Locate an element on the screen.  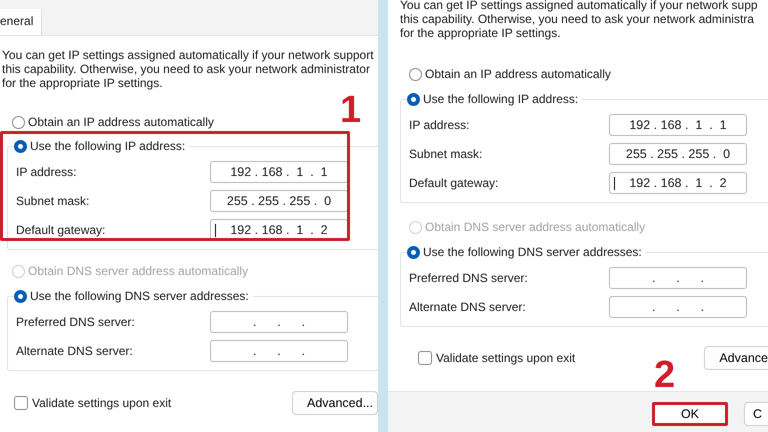
general-tab: eneral is located at coordinates (21, 22).